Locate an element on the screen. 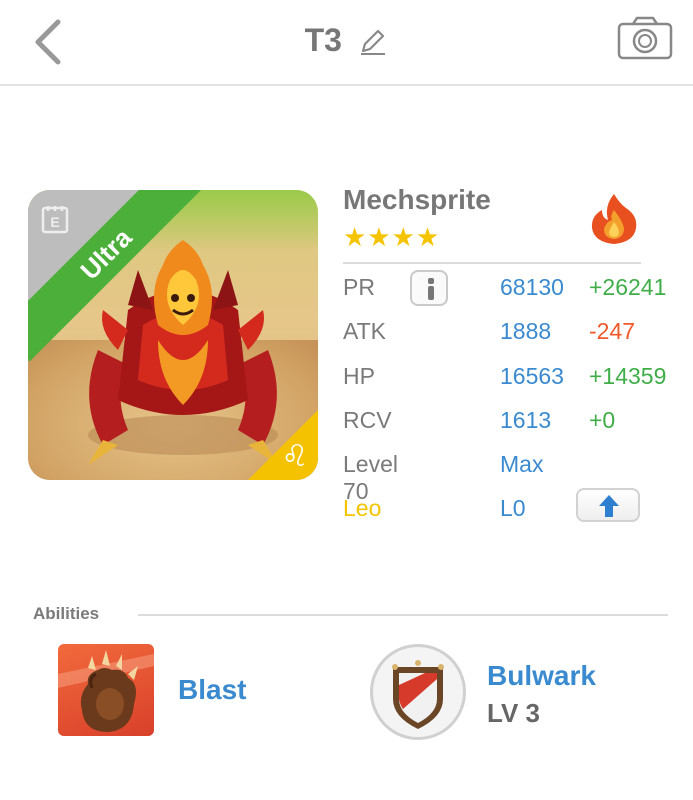 This screenshot has width=693, height=800. shield-graphic is located at coordinates (418, 694).